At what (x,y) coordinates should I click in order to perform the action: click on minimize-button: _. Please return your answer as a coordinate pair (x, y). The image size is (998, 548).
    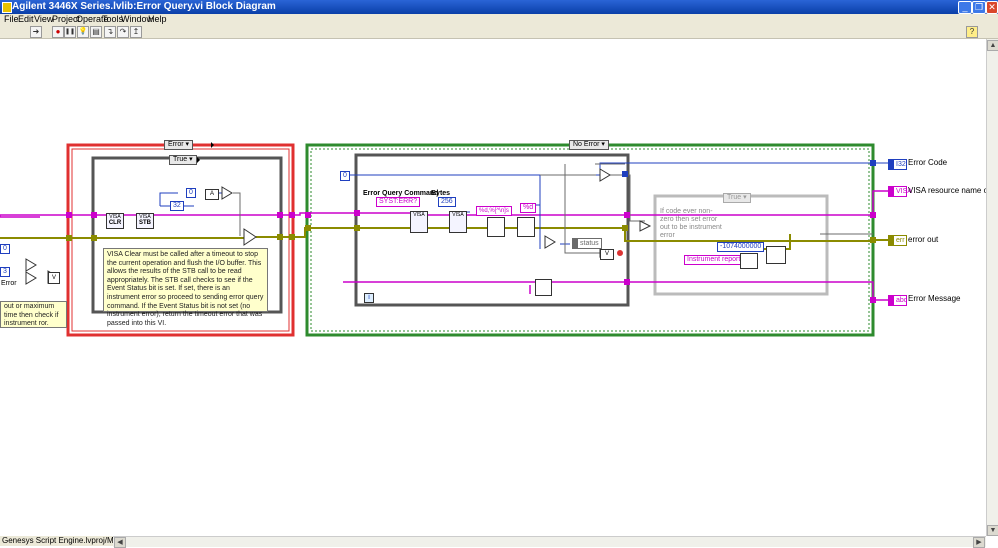
    Looking at the image, I should click on (965, 7).